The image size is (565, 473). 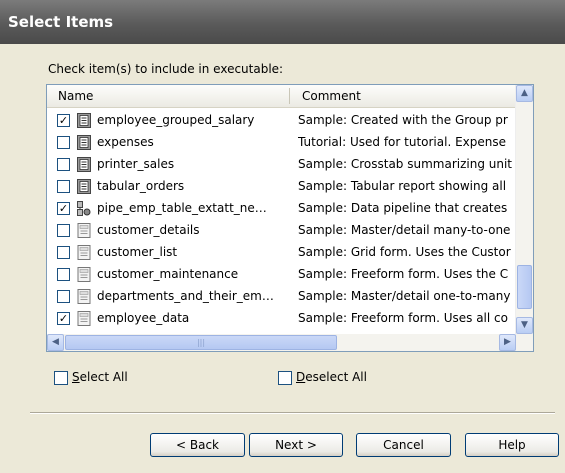 I want to click on next-button: Next >, so click(x=296, y=445).